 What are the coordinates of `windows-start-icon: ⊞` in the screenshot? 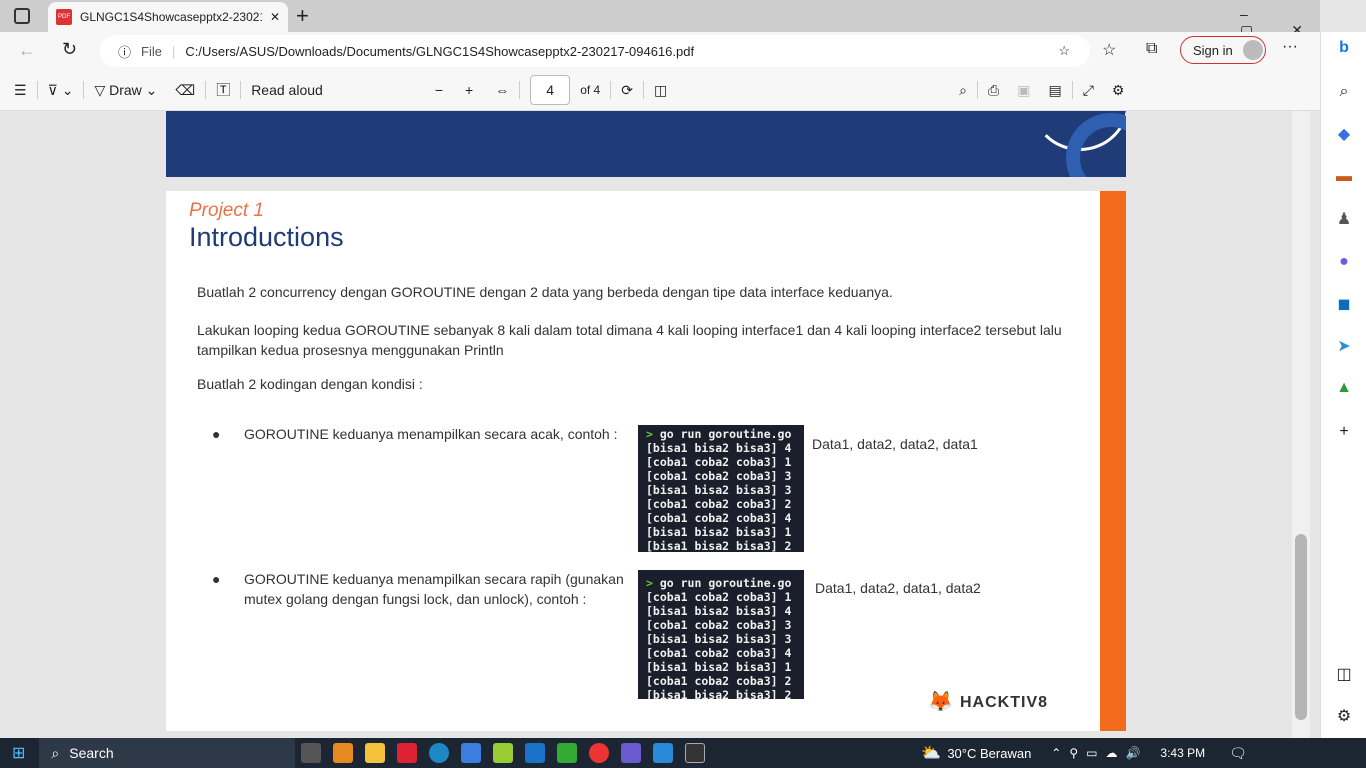 It's located at (18, 753).